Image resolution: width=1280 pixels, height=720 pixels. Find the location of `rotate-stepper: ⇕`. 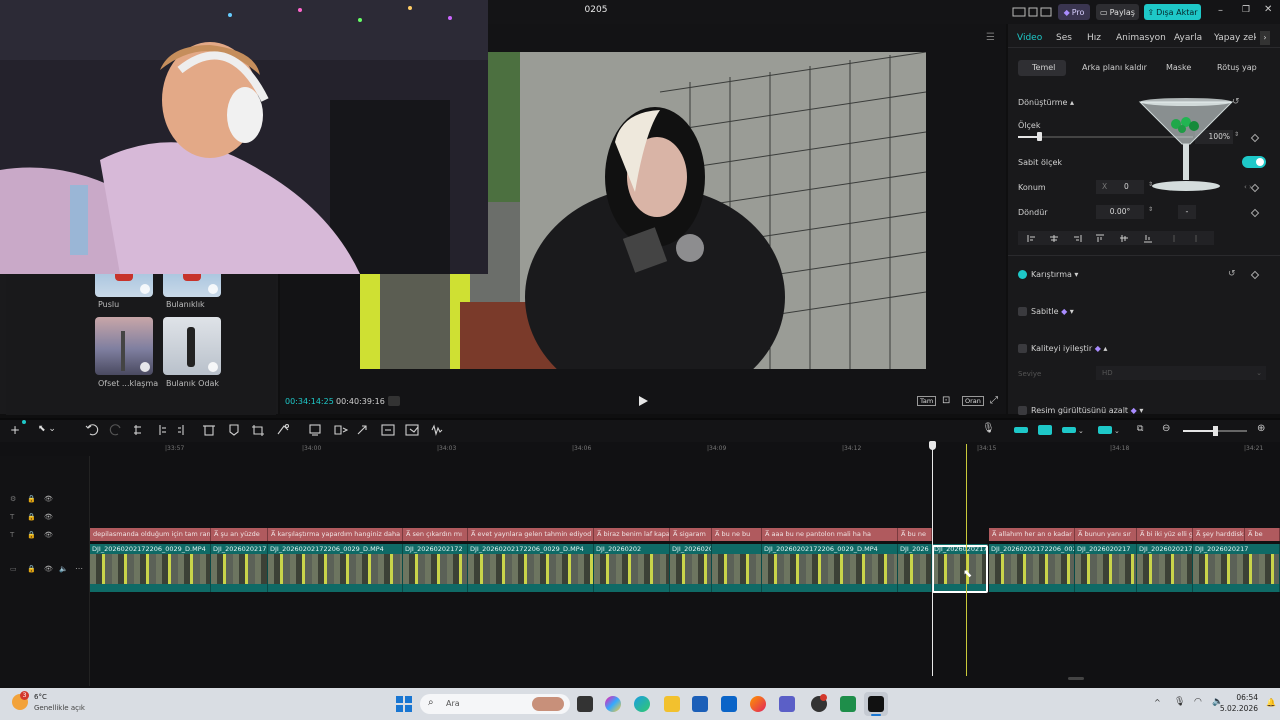

rotate-stepper: ⇕ is located at coordinates (1150, 209).